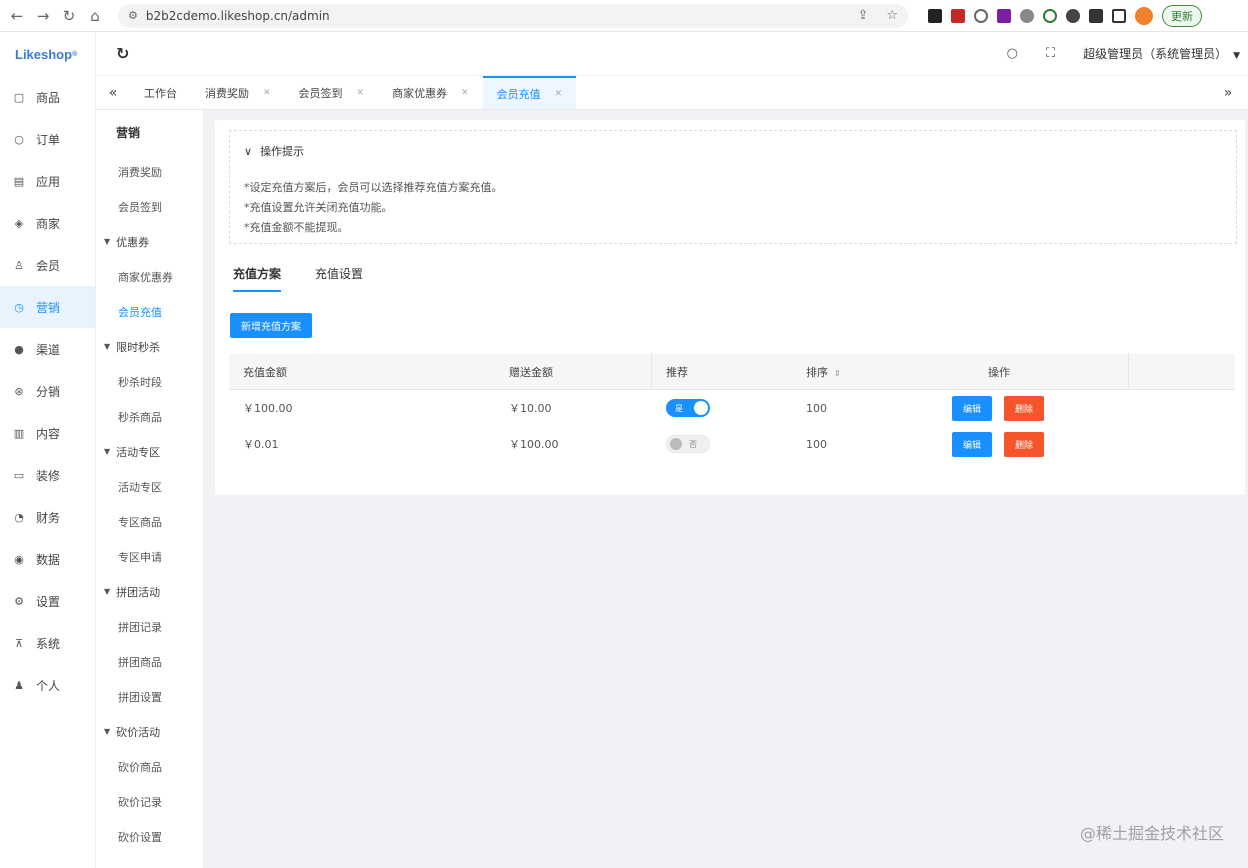  I want to click on tips-toggle: ∨ 操作提示, so click(274, 151).